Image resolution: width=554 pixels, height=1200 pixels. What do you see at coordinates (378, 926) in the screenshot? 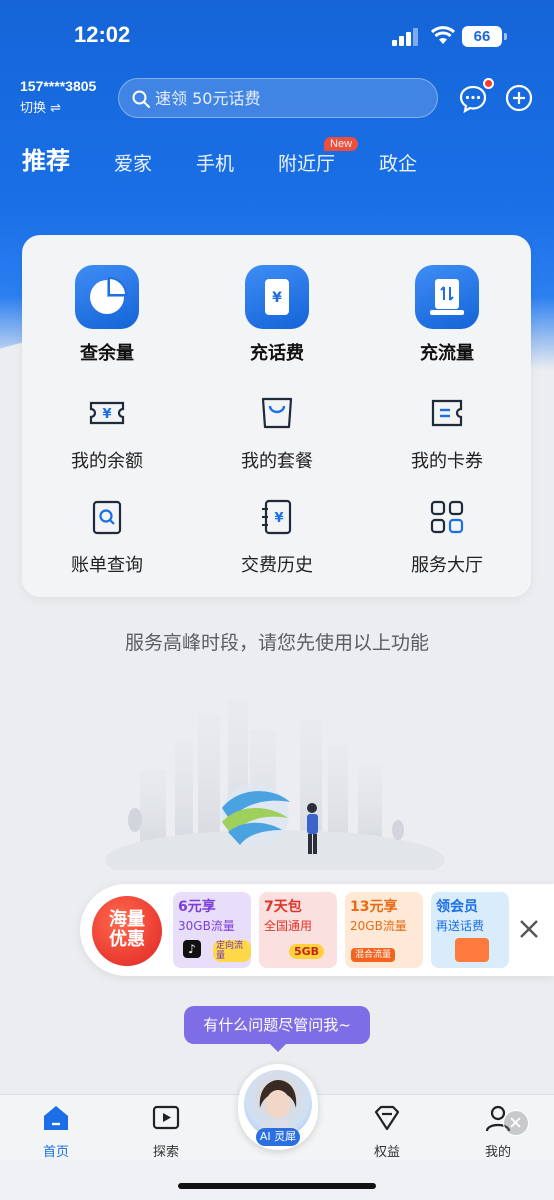
I see `promo-card-sub: 20GB流量` at bounding box center [378, 926].